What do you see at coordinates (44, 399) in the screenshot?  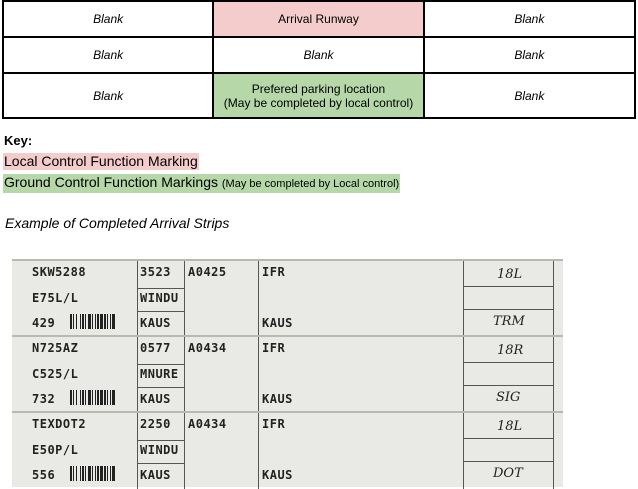 I see `strip-cid: 732` at bounding box center [44, 399].